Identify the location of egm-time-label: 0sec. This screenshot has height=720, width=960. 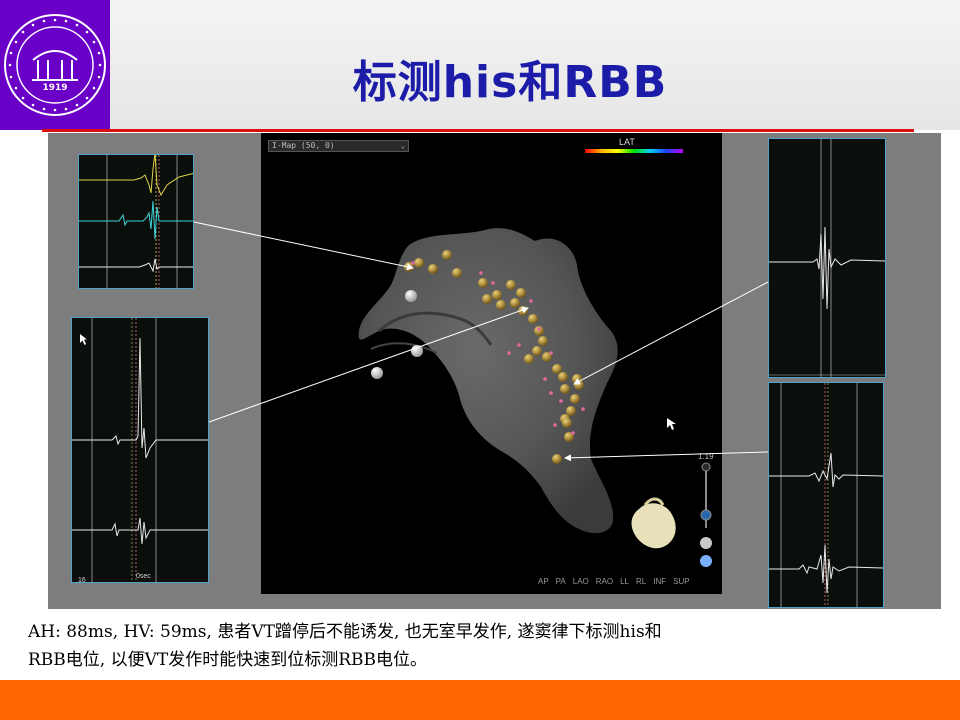
(143, 576).